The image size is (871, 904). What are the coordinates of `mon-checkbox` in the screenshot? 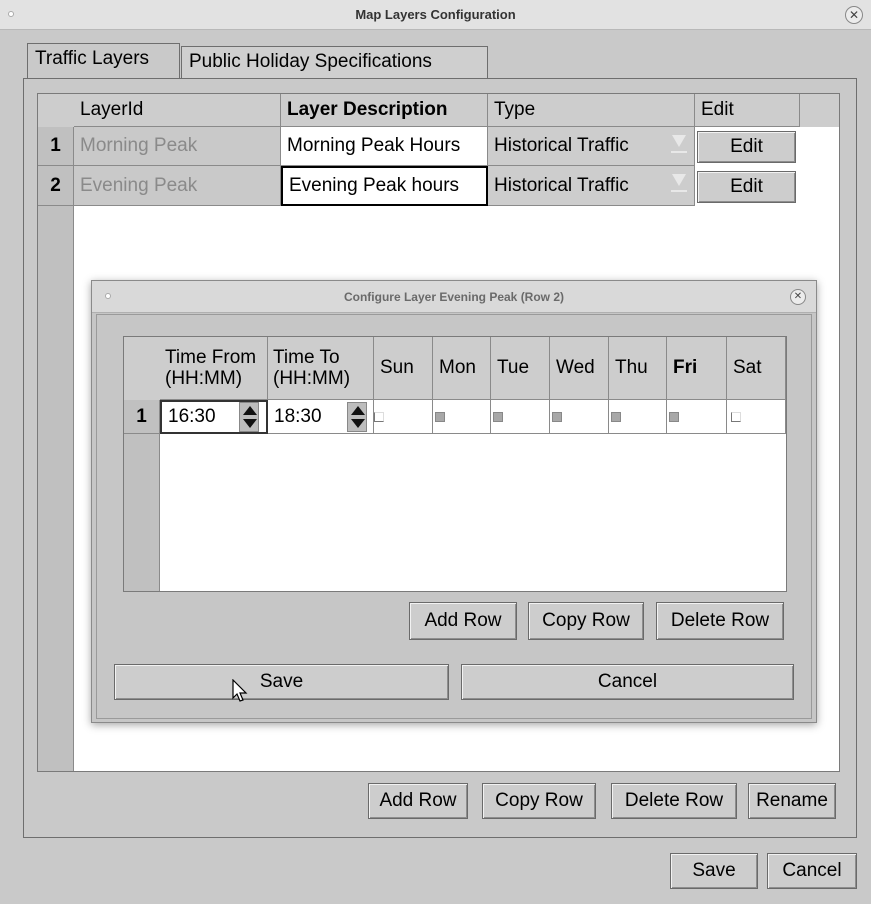 It's located at (440, 416).